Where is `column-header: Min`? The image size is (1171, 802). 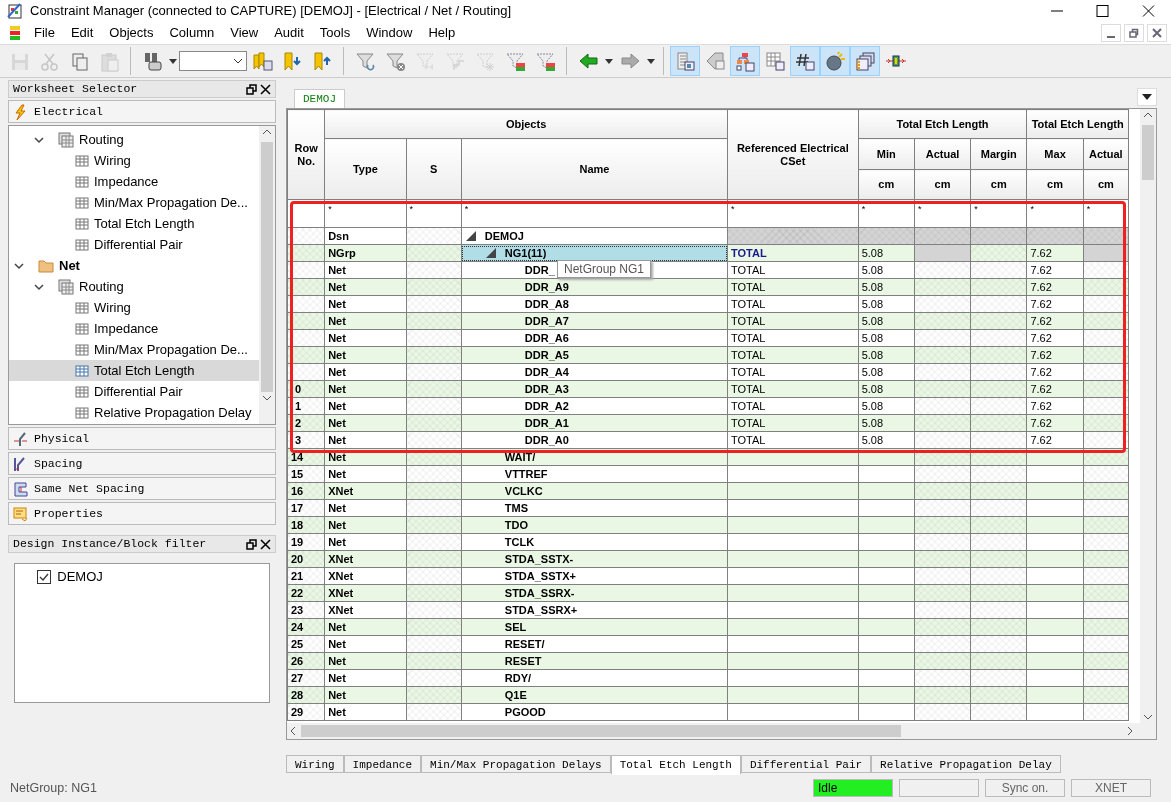
column-header: Min is located at coordinates (886, 154).